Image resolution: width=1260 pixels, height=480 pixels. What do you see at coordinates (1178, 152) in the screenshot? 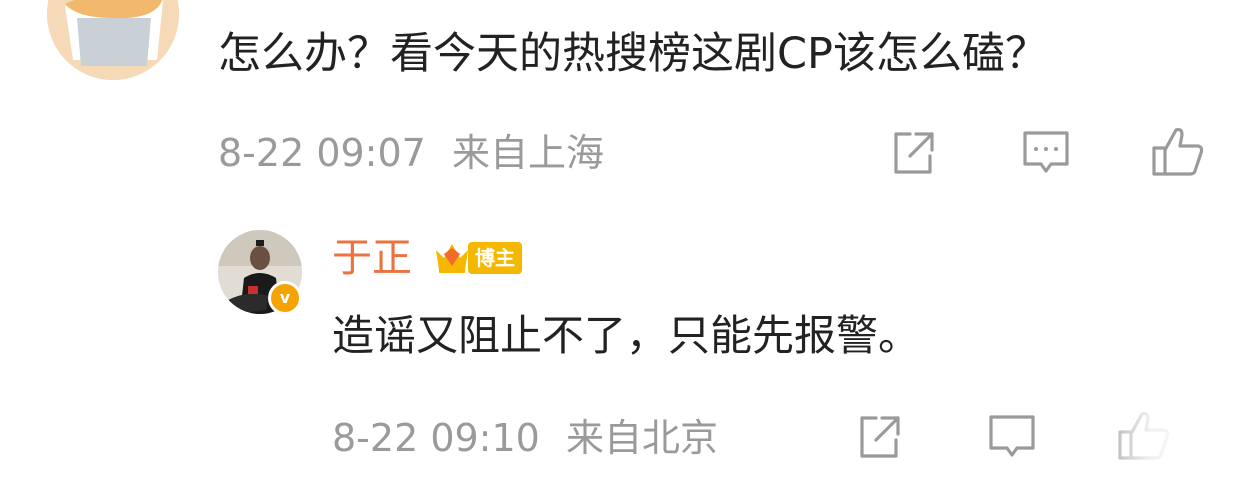
I see `like-icon` at bounding box center [1178, 152].